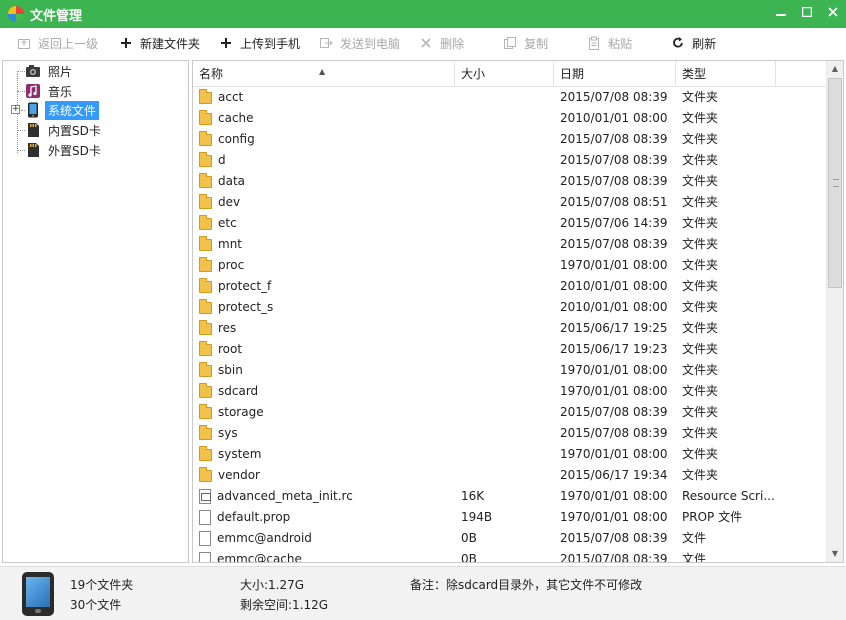  What do you see at coordinates (510, 475) in the screenshot?
I see `file-row: vendor 2015/06/17 19:34 文件夹` at bounding box center [510, 475].